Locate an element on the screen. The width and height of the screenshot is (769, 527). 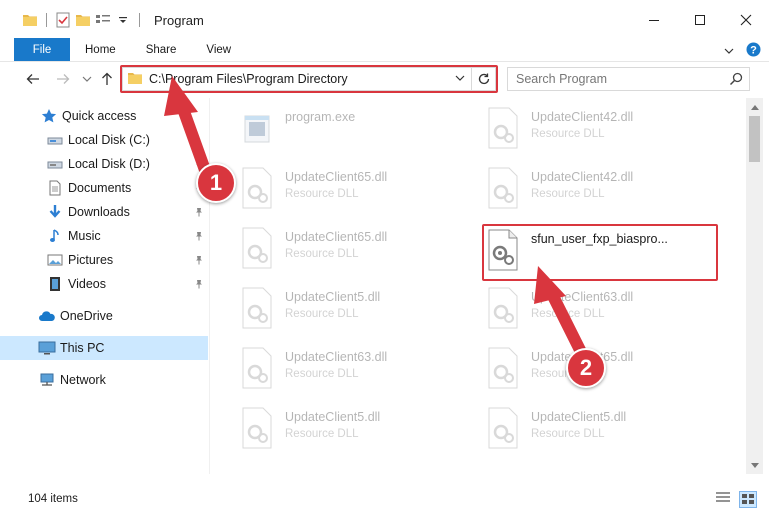
tab-home: Home is located at coordinates (100, 49).